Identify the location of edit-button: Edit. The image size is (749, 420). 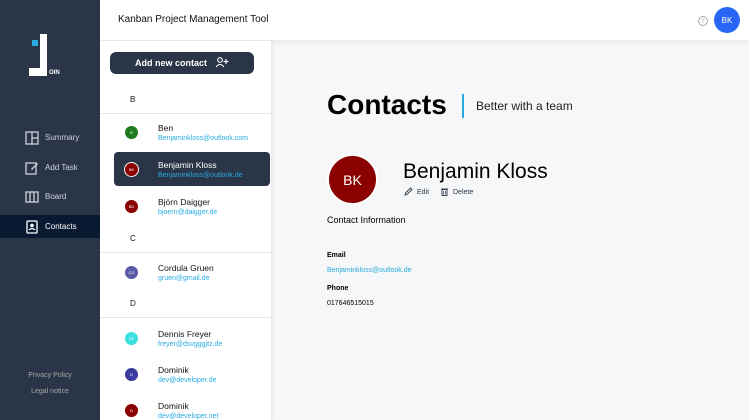
(416, 192).